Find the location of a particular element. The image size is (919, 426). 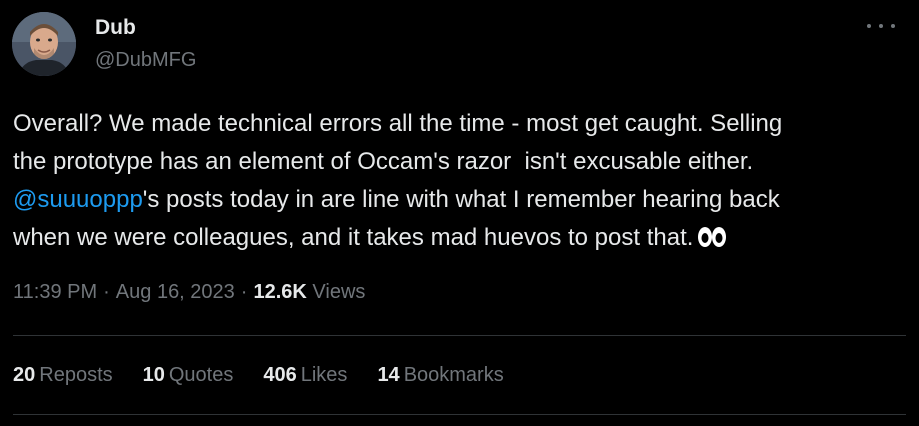

avatar is located at coordinates (44, 44).